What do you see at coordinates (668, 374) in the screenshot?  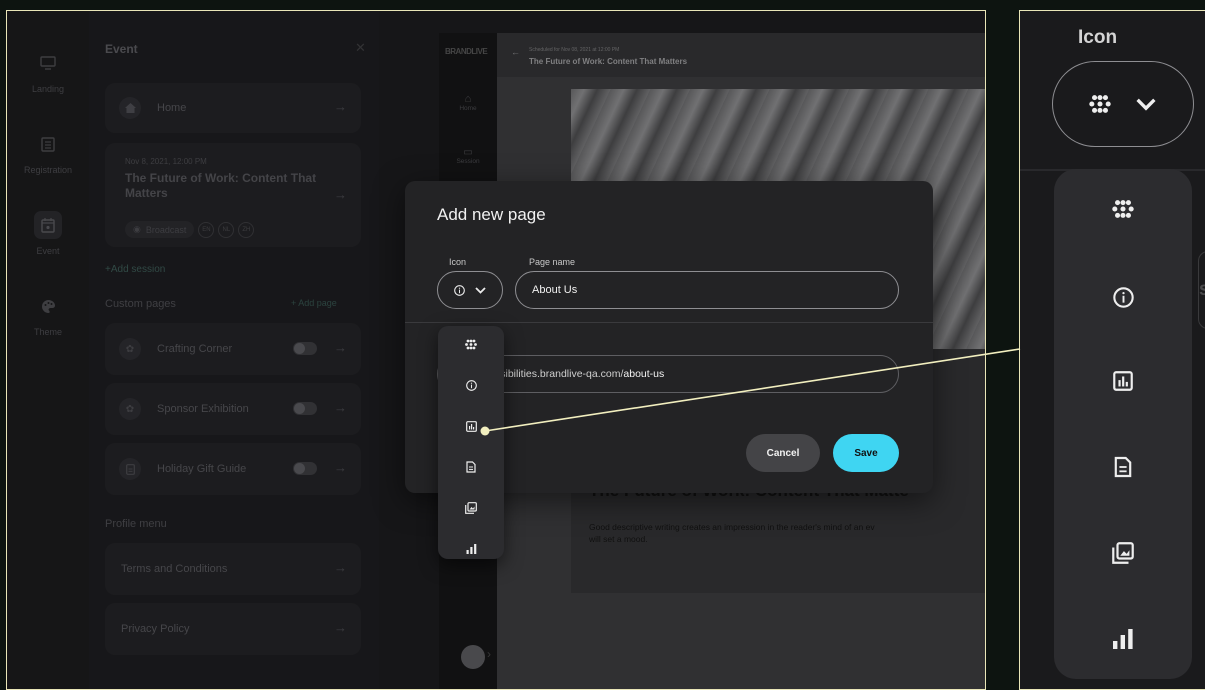 I see `page-url-field: ssibilities.brandlive-qa.com/about-us` at bounding box center [668, 374].